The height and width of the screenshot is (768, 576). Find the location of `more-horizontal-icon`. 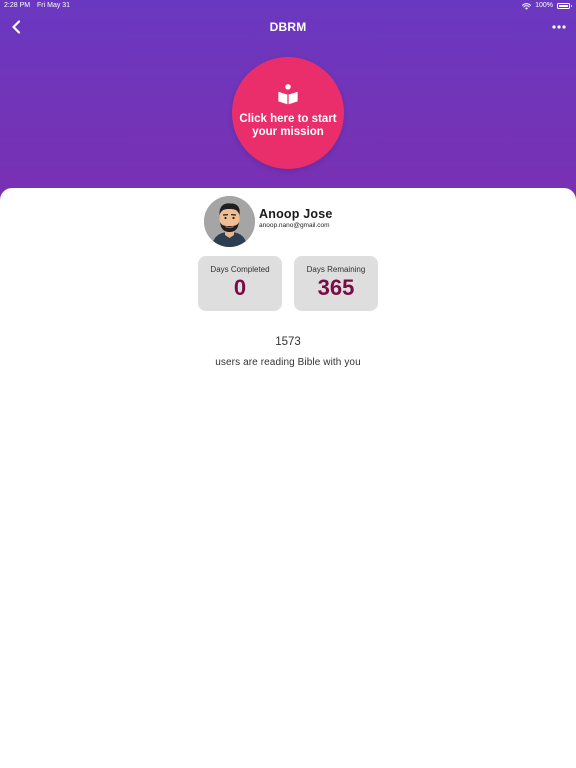

more-horizontal-icon is located at coordinates (559, 27).